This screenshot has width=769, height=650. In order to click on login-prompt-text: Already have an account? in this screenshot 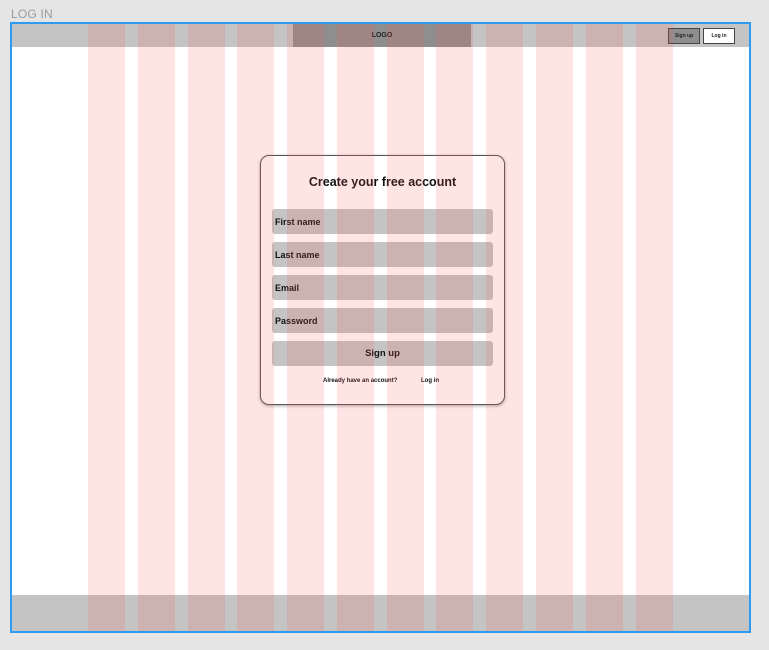, I will do `click(360, 381)`.